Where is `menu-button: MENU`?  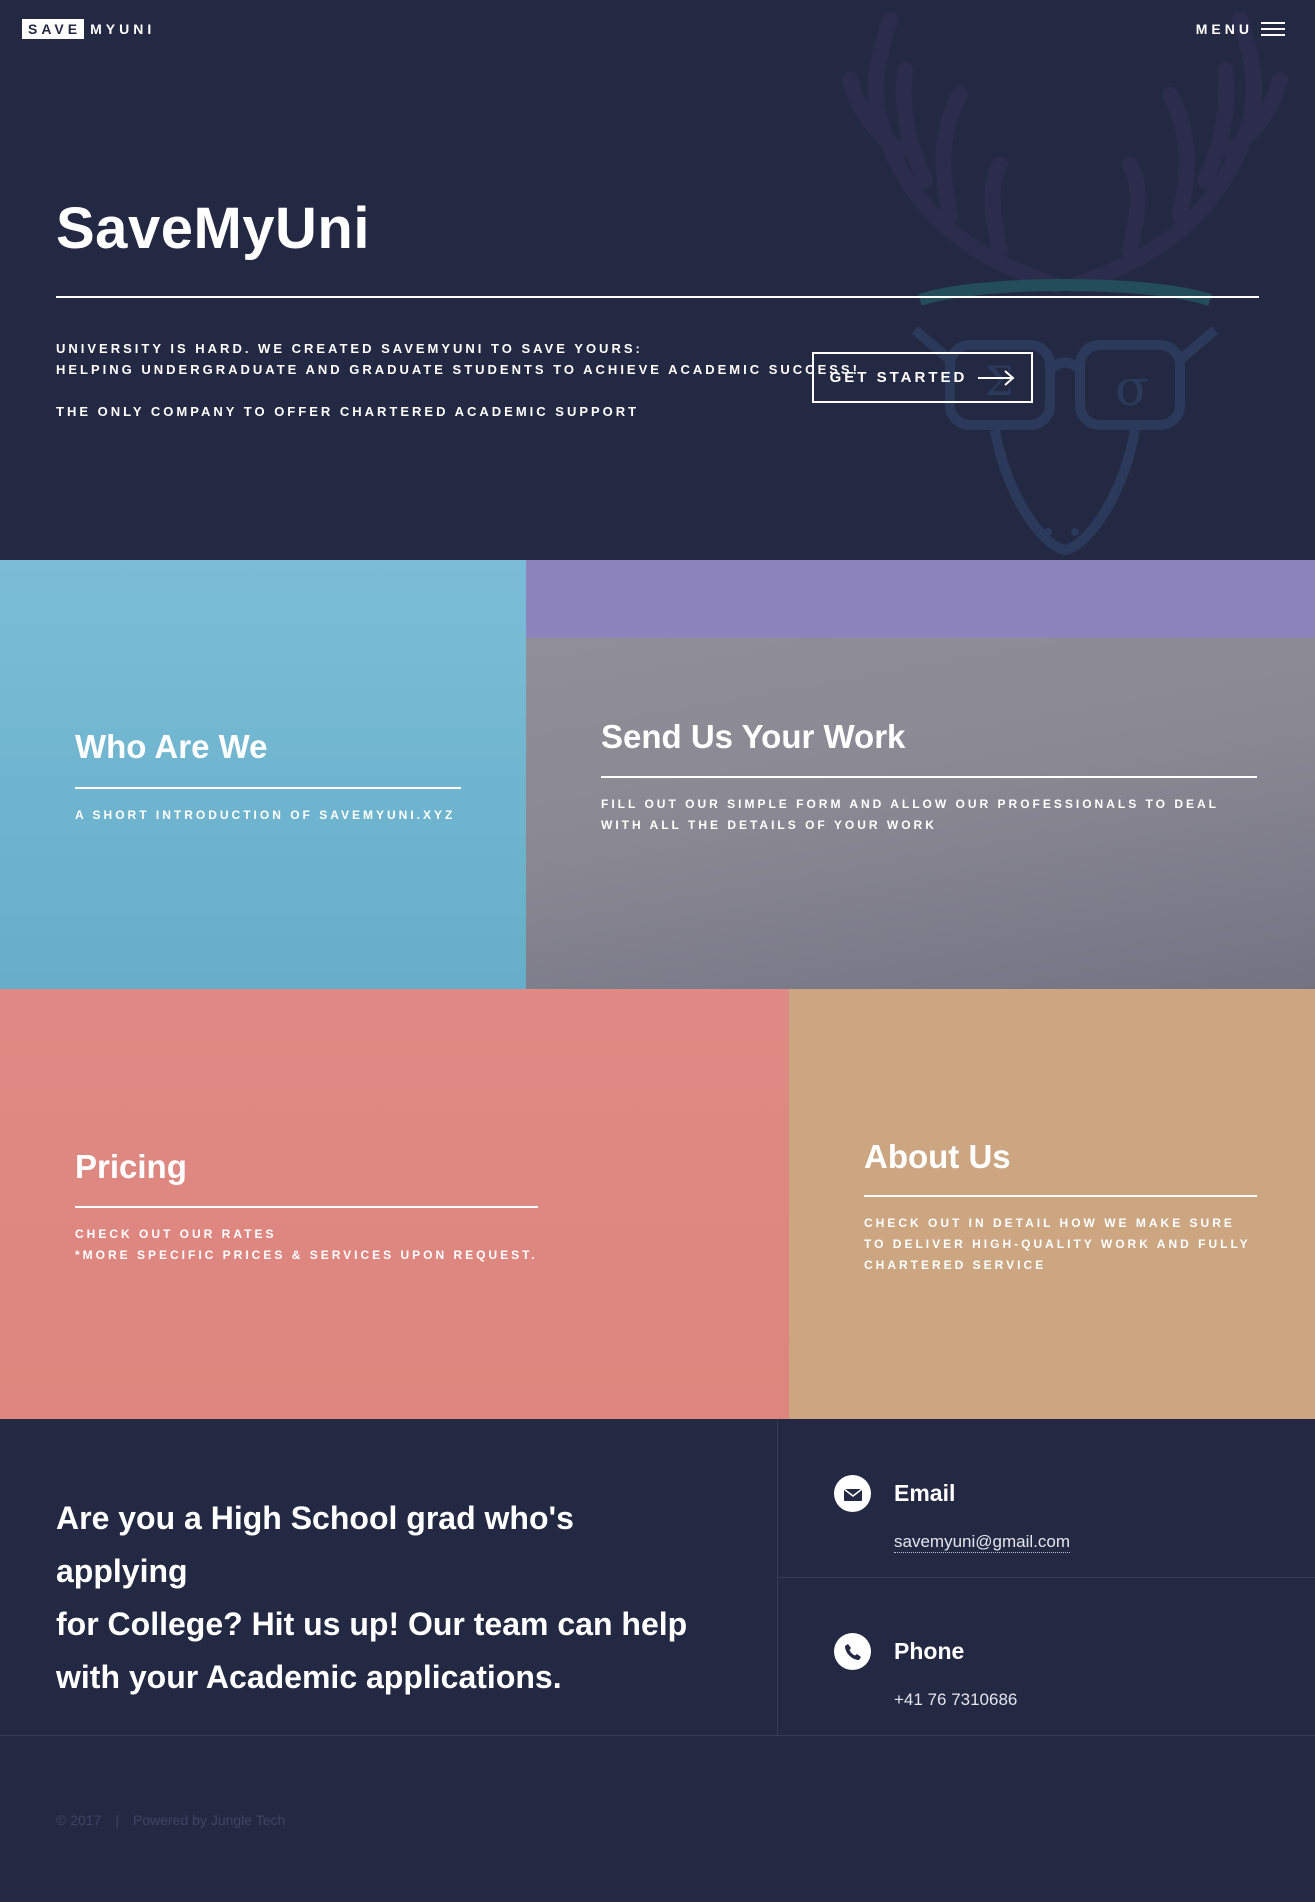 menu-button: MENU is located at coordinates (1240, 29).